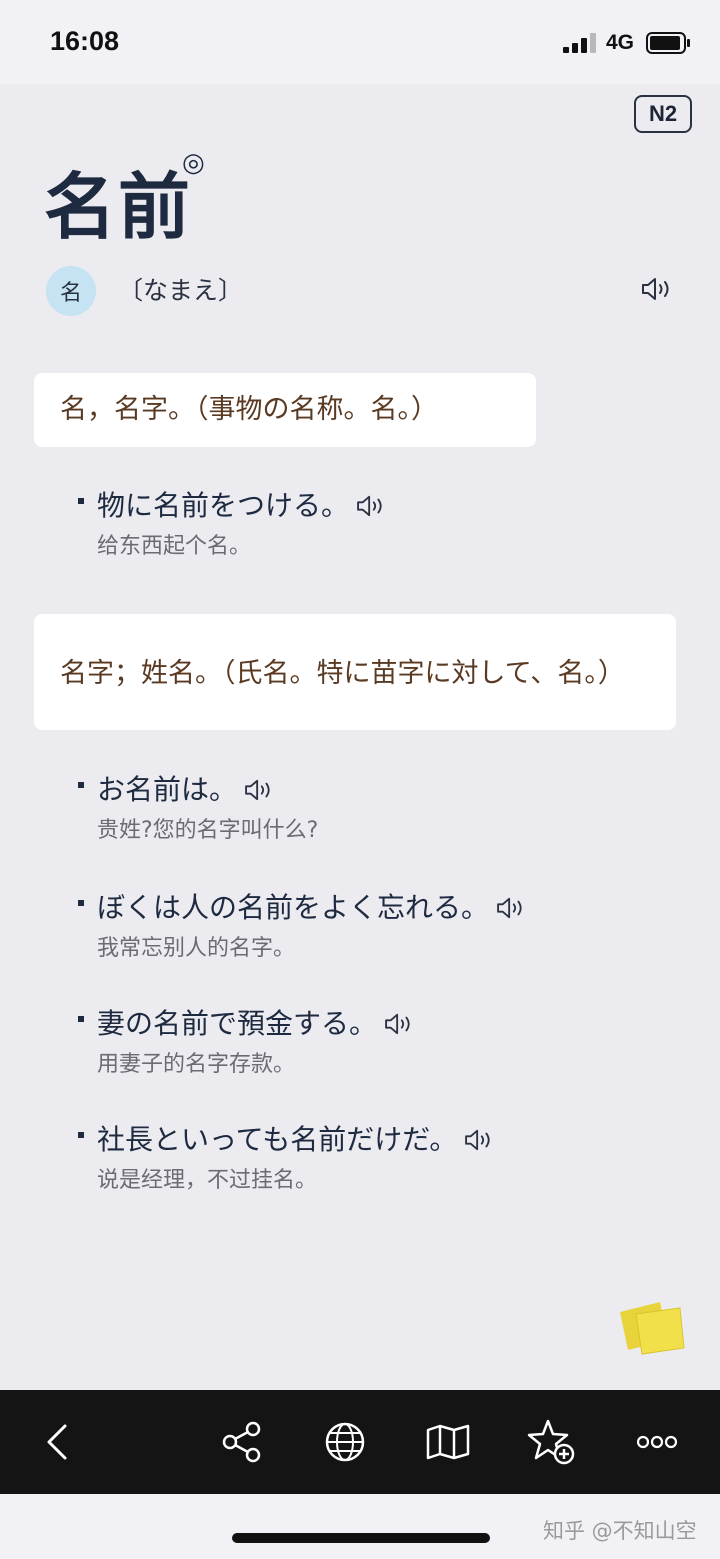  Describe the element at coordinates (223, 505) in the screenshot. I see `example-japanese: 物に名前をつける。` at that location.